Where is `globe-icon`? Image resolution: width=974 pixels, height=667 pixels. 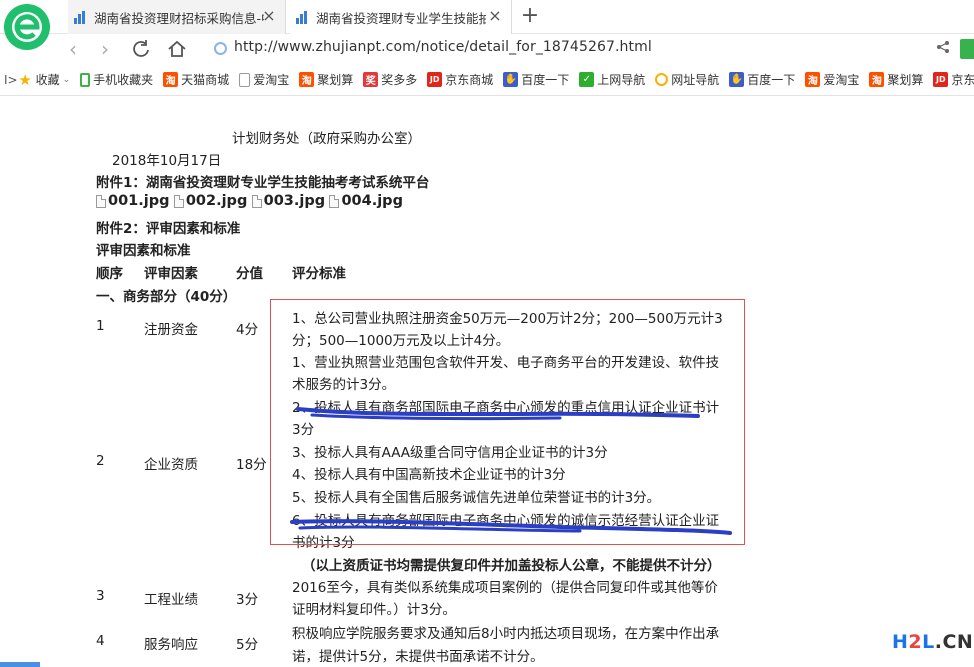 globe-icon is located at coordinates (220, 48).